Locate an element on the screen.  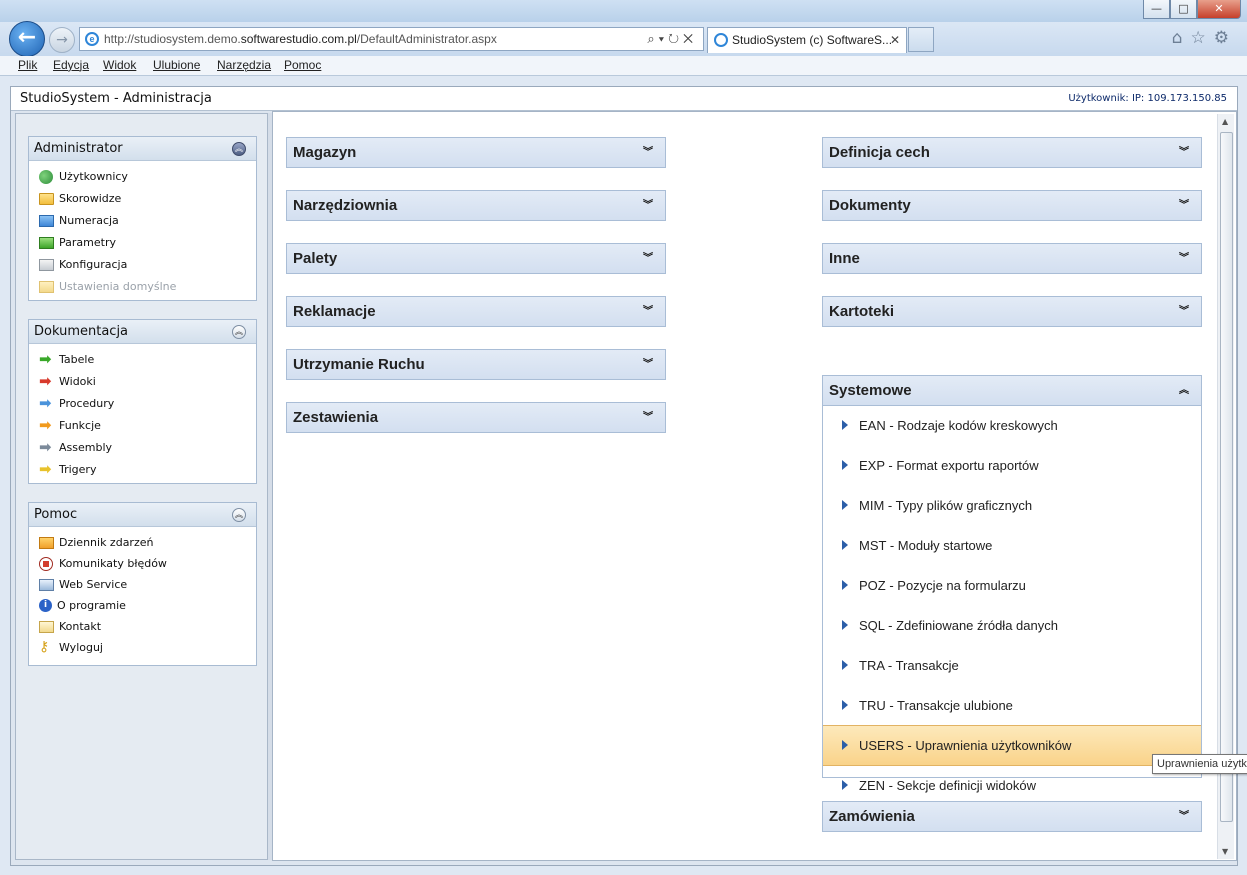
browser-right-icons: ⌂☆⚙ is located at coordinates (1204, 38).